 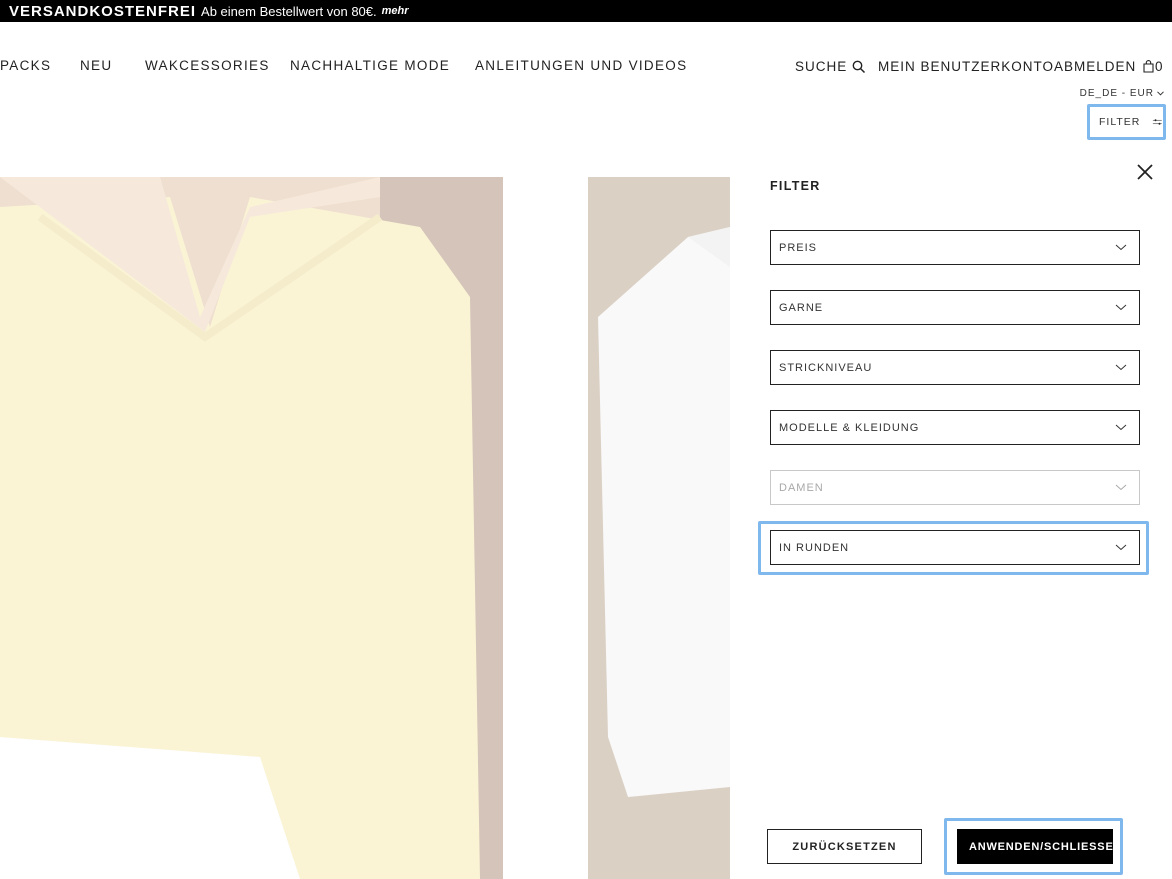 I want to click on promo-more-link: mehr, so click(x=395, y=11).